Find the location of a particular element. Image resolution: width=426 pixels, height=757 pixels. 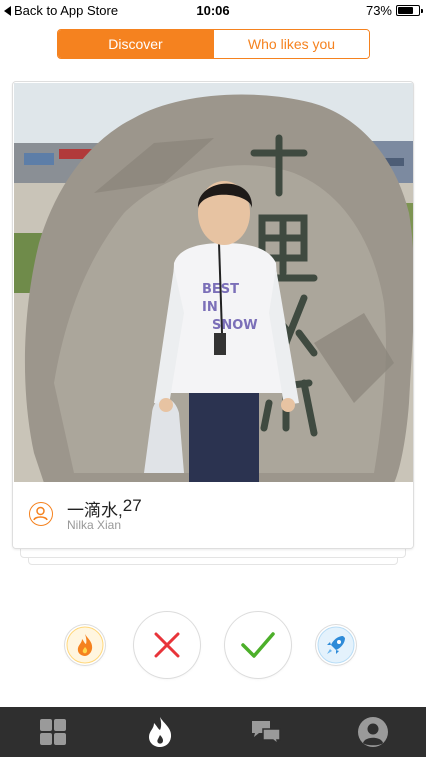

status-bar: Back to App Store 10:06 73% is located at coordinates (213, 11).